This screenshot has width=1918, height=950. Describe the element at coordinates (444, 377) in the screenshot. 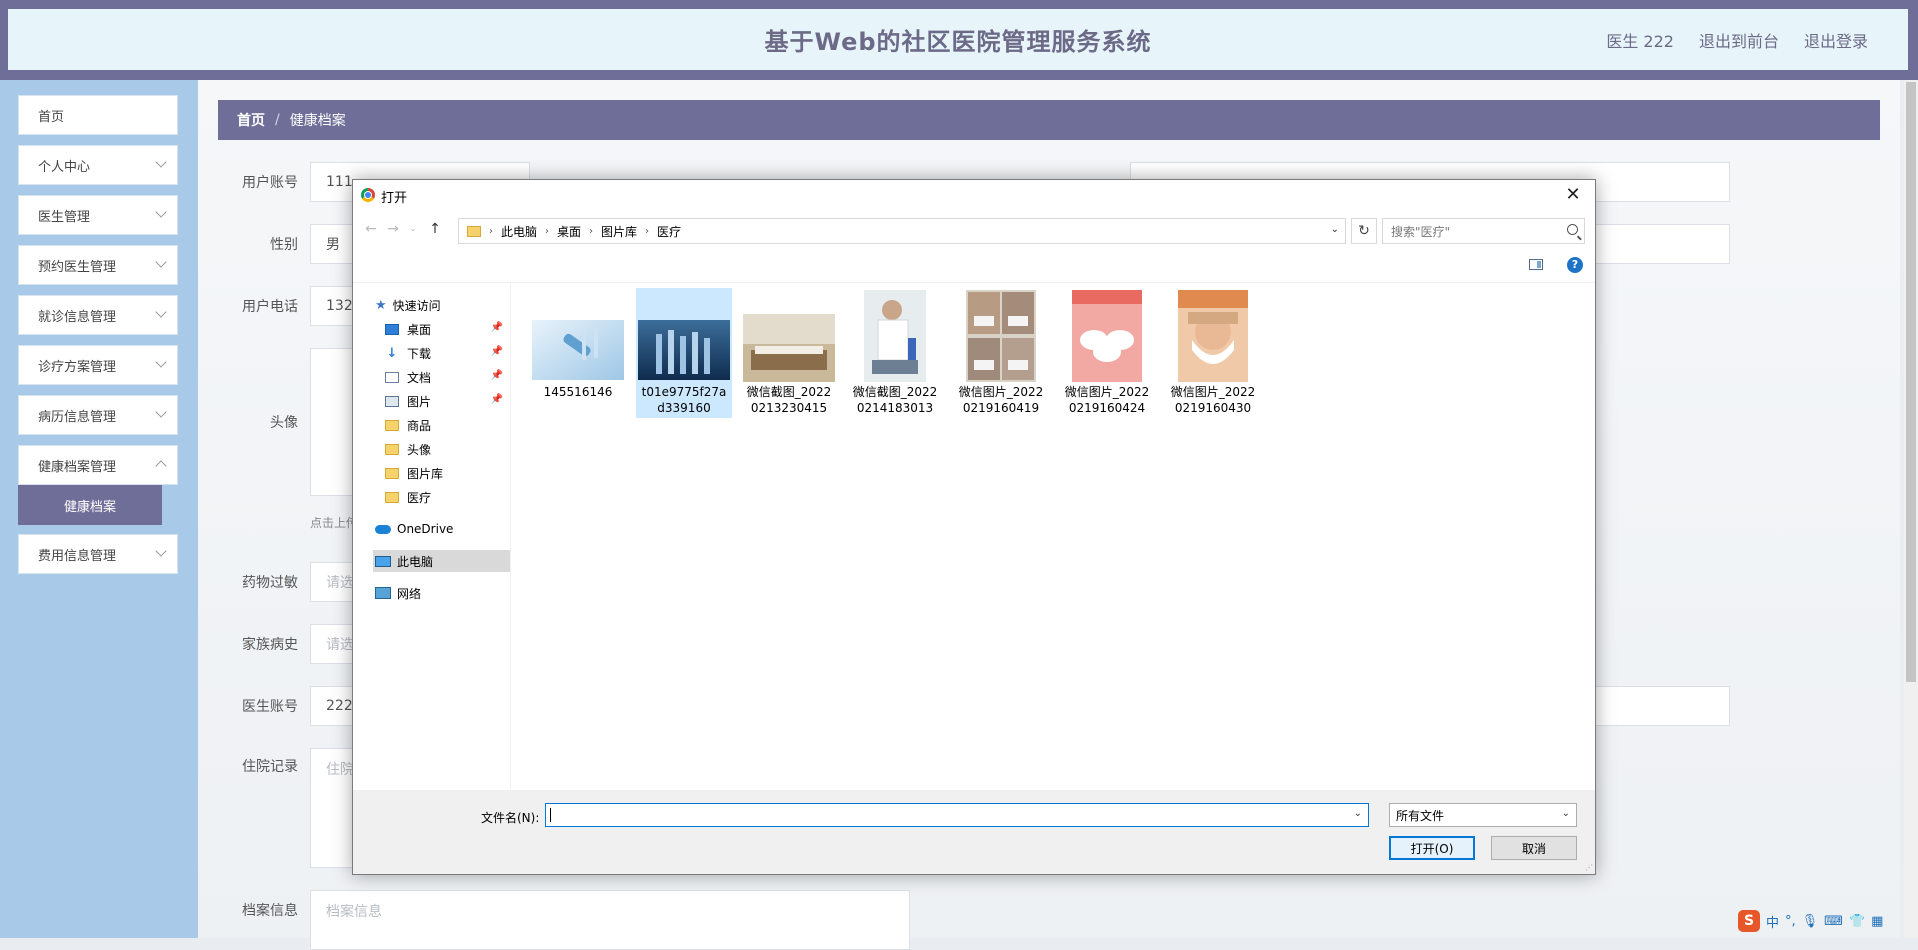

I see `nav-documents: 文档 📌` at that location.